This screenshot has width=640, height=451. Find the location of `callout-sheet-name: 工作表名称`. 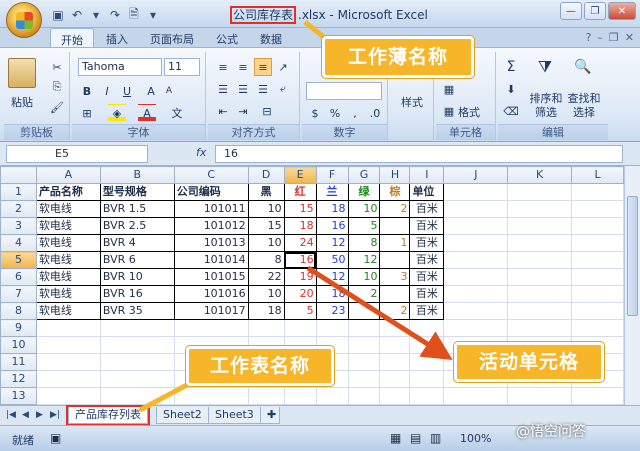

callout-sheet-name: 工作表名称 is located at coordinates (260, 366).